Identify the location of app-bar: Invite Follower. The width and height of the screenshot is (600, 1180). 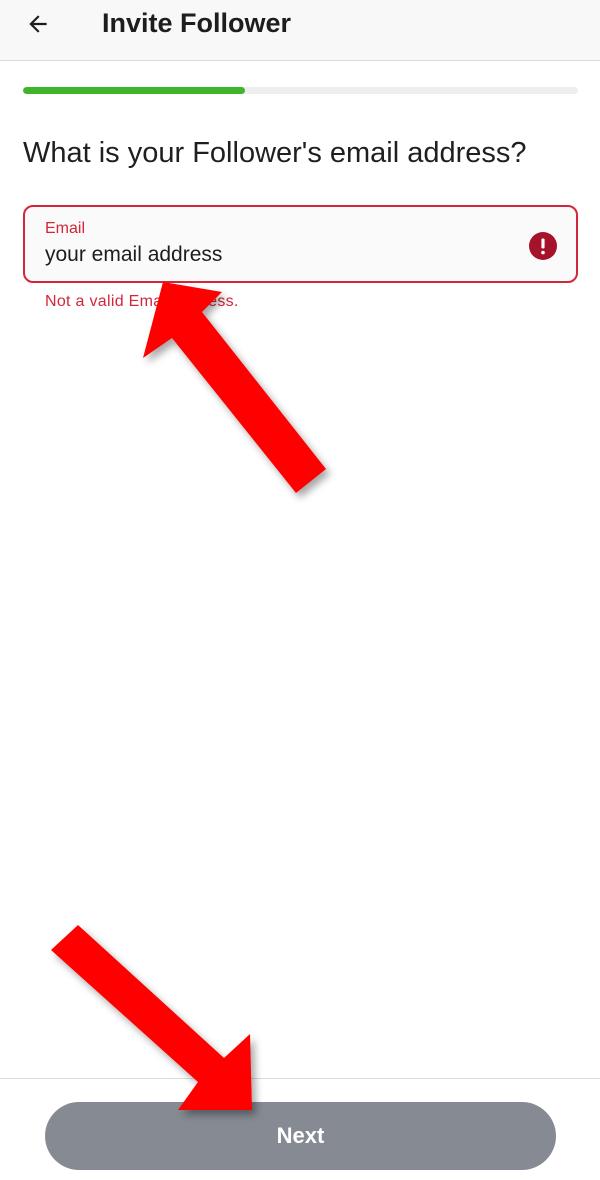
(300, 30).